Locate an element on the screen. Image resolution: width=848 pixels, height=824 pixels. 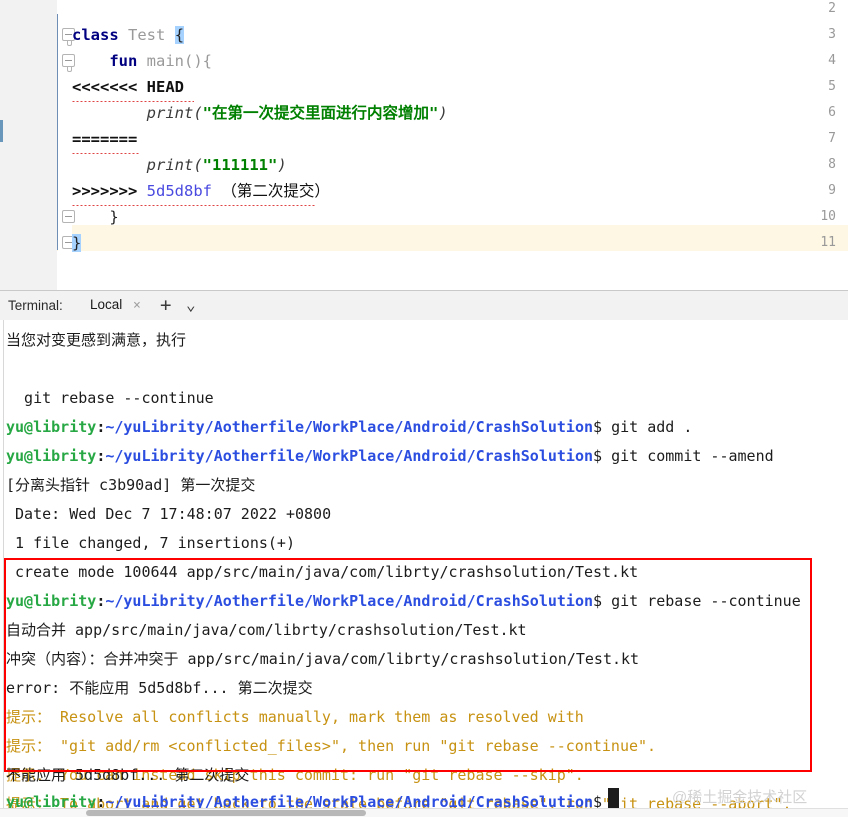
commit-hash: 5d5d8bf is located at coordinates (179, 191).